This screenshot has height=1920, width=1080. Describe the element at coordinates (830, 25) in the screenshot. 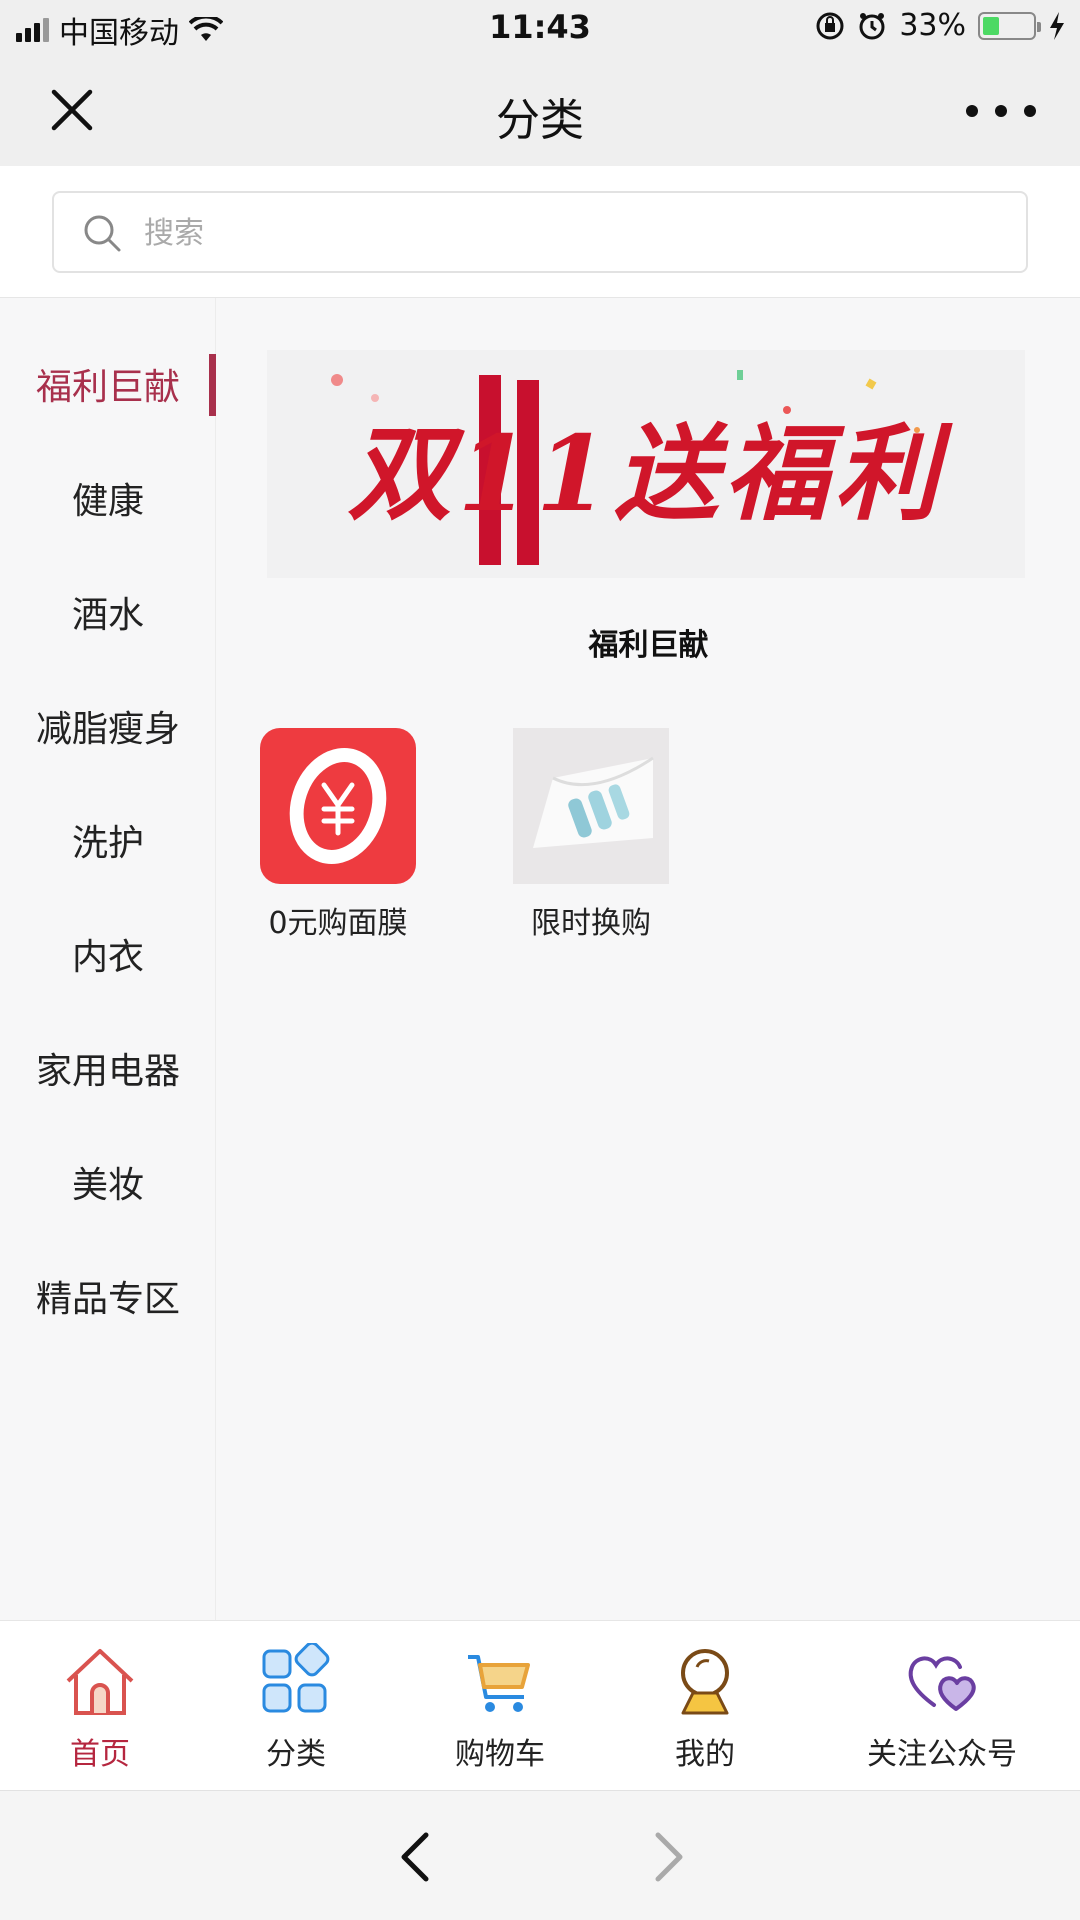

I see `rotation-lock-icon` at that location.